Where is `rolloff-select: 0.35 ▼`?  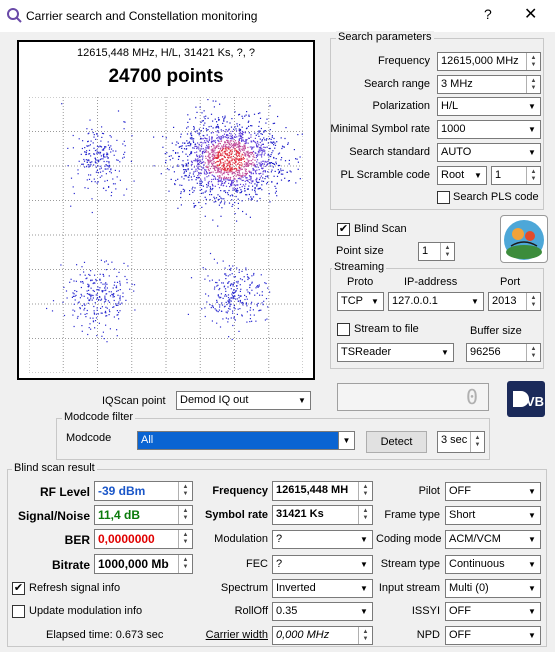
rolloff-select: 0.35 ▼ is located at coordinates (322, 611).